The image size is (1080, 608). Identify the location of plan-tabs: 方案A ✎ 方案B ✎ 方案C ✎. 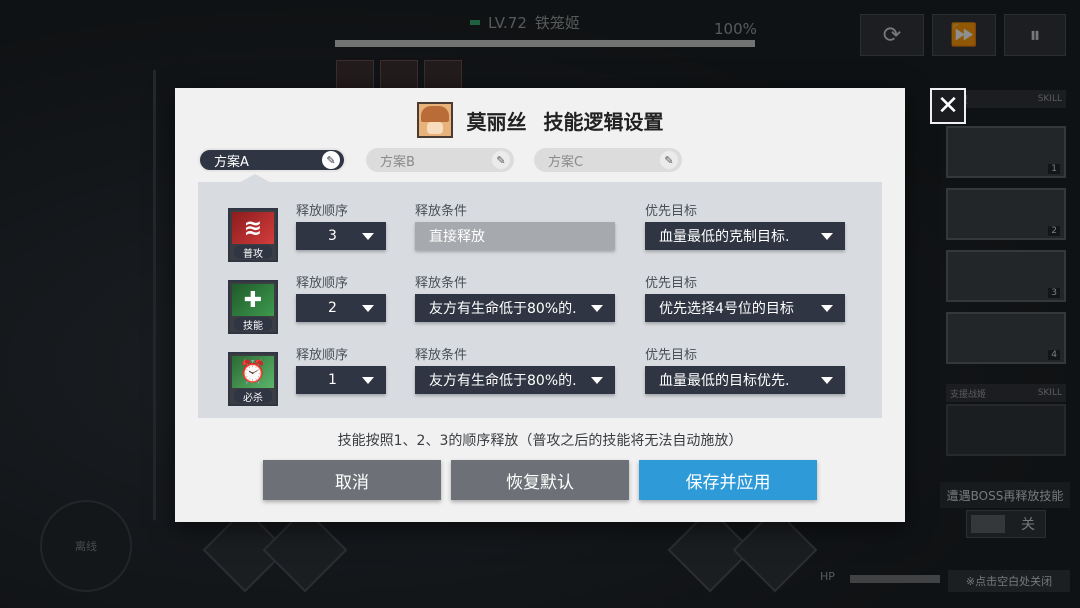
(440, 160).